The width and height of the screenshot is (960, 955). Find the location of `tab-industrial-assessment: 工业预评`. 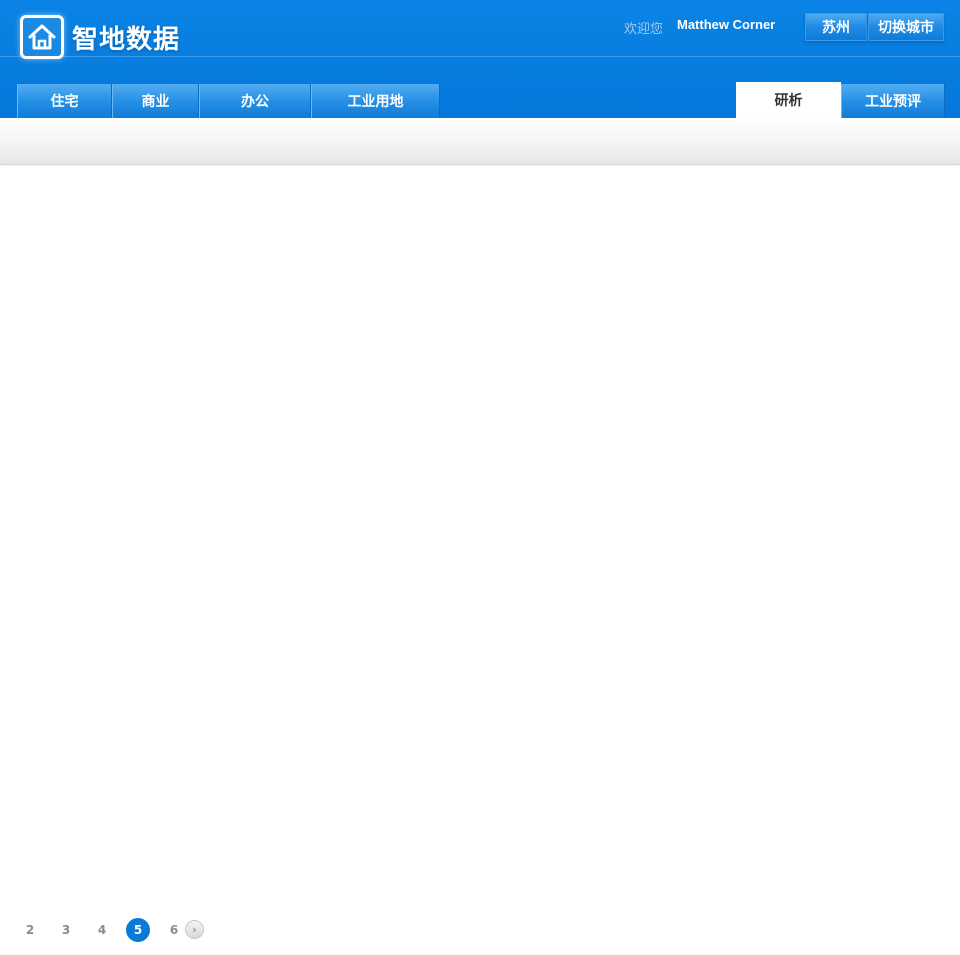

tab-industrial-assessment: 工业预评 is located at coordinates (893, 101).